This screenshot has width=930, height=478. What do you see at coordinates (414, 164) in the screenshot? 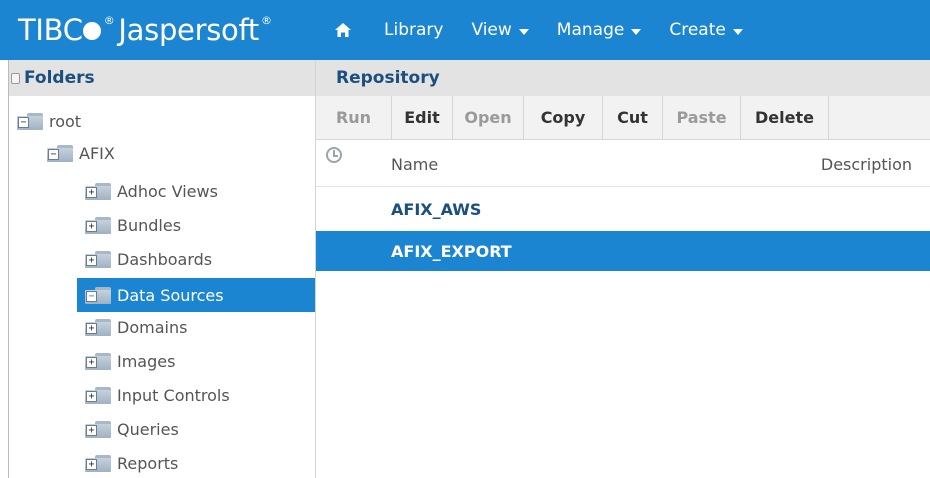
I see `column-name-header: Name` at bounding box center [414, 164].